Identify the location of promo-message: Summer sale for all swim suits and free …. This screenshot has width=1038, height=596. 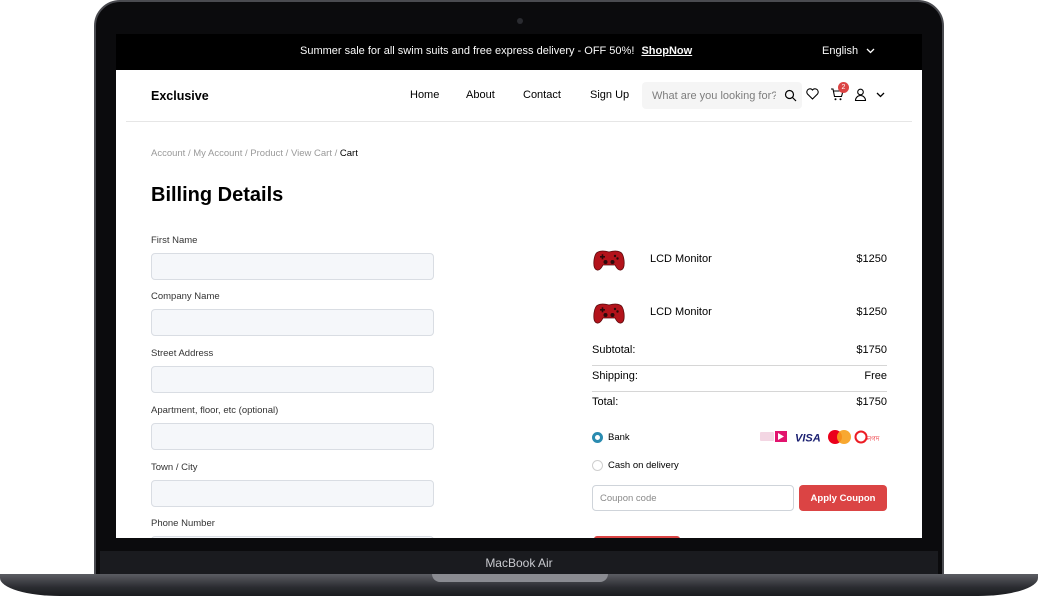
(467, 51).